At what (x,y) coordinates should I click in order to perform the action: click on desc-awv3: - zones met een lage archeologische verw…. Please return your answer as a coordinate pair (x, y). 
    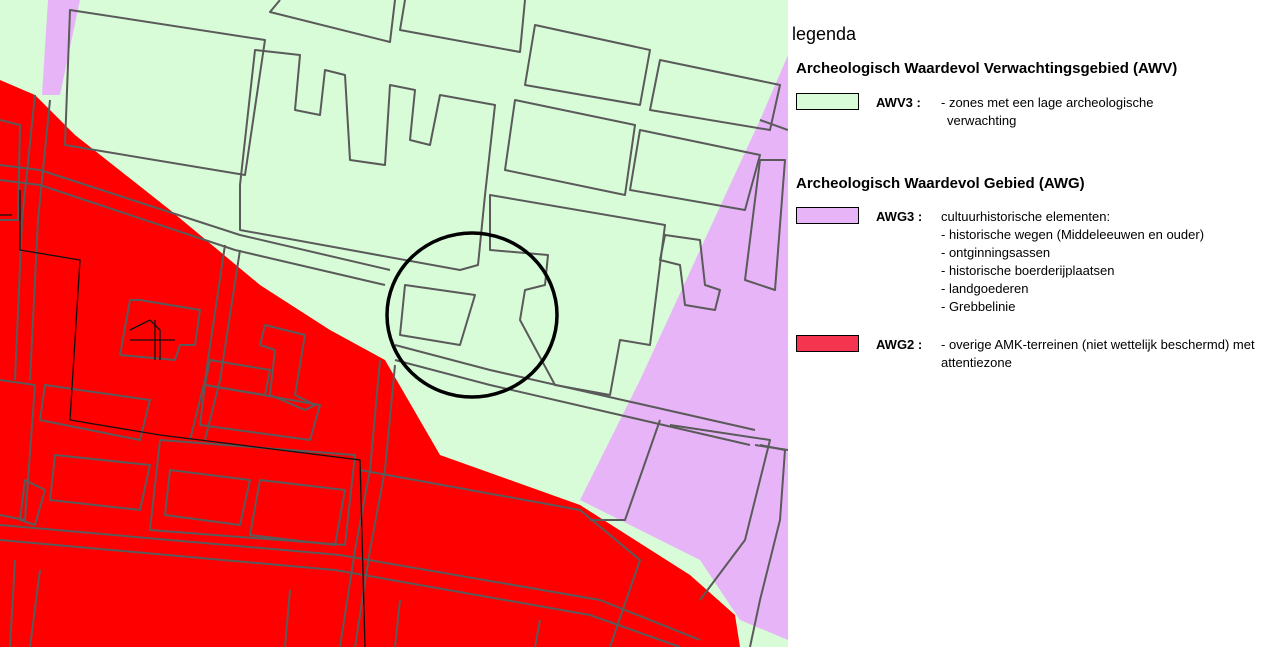
    Looking at the image, I should click on (1047, 112).